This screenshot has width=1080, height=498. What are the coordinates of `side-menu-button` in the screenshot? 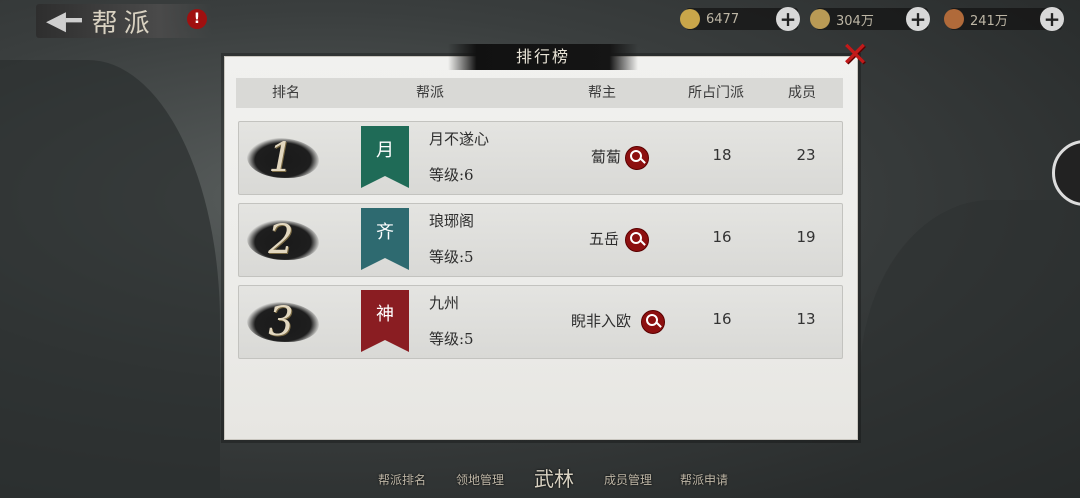 It's located at (1066, 173).